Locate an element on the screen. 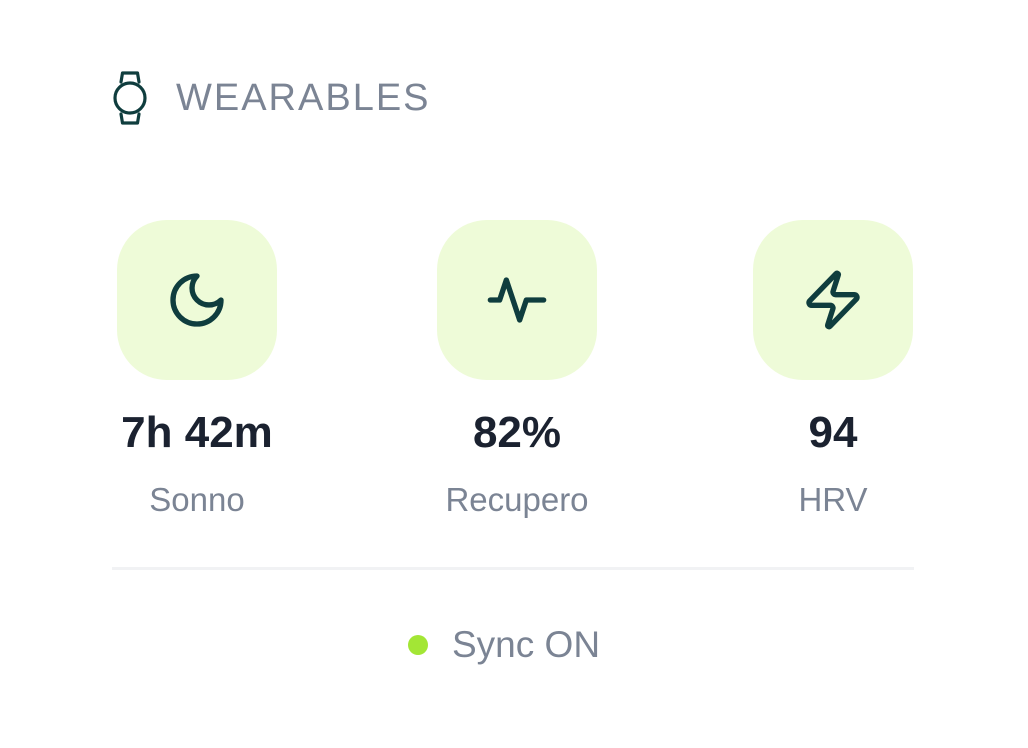 The height and width of the screenshot is (748, 1028). divider is located at coordinates (513, 568).